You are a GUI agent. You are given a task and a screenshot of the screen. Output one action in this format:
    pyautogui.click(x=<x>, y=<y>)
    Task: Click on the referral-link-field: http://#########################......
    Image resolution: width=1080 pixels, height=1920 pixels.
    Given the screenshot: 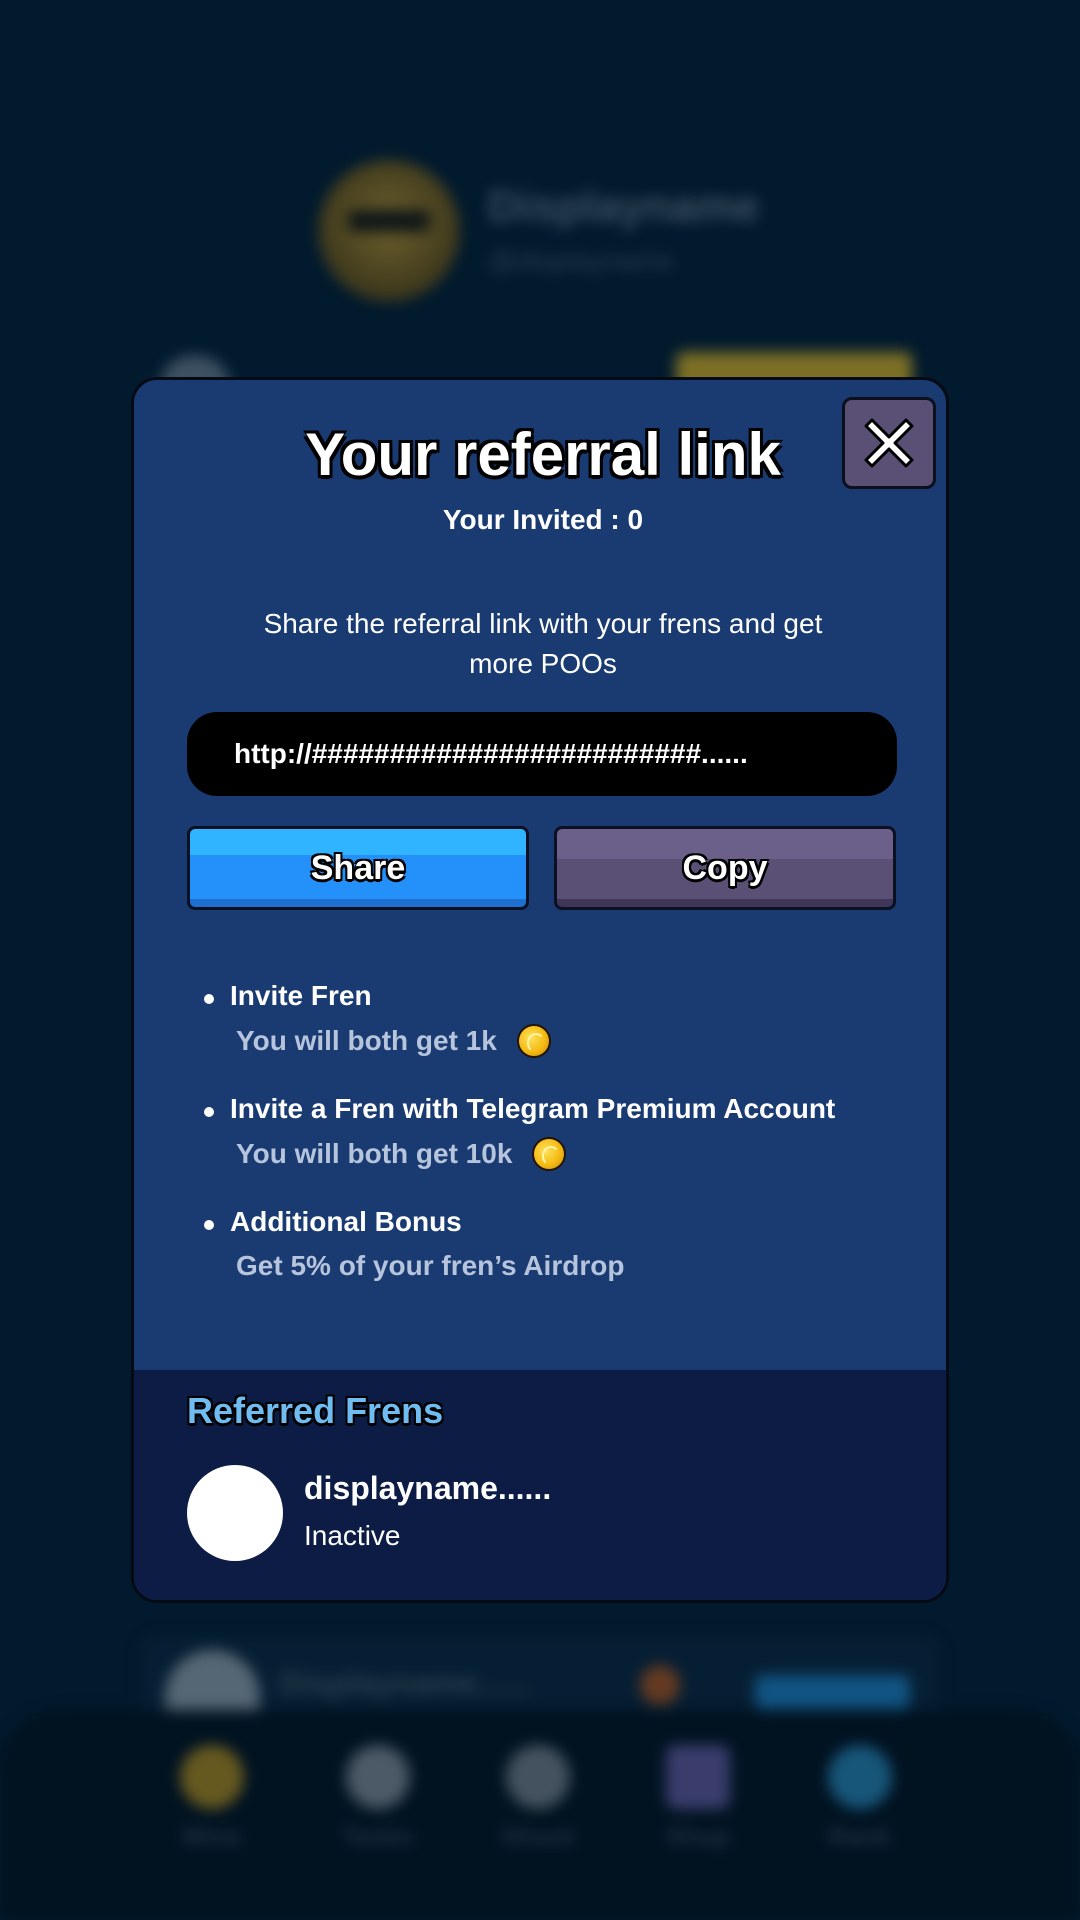 What is the action you would take?
    pyautogui.click(x=542, y=754)
    